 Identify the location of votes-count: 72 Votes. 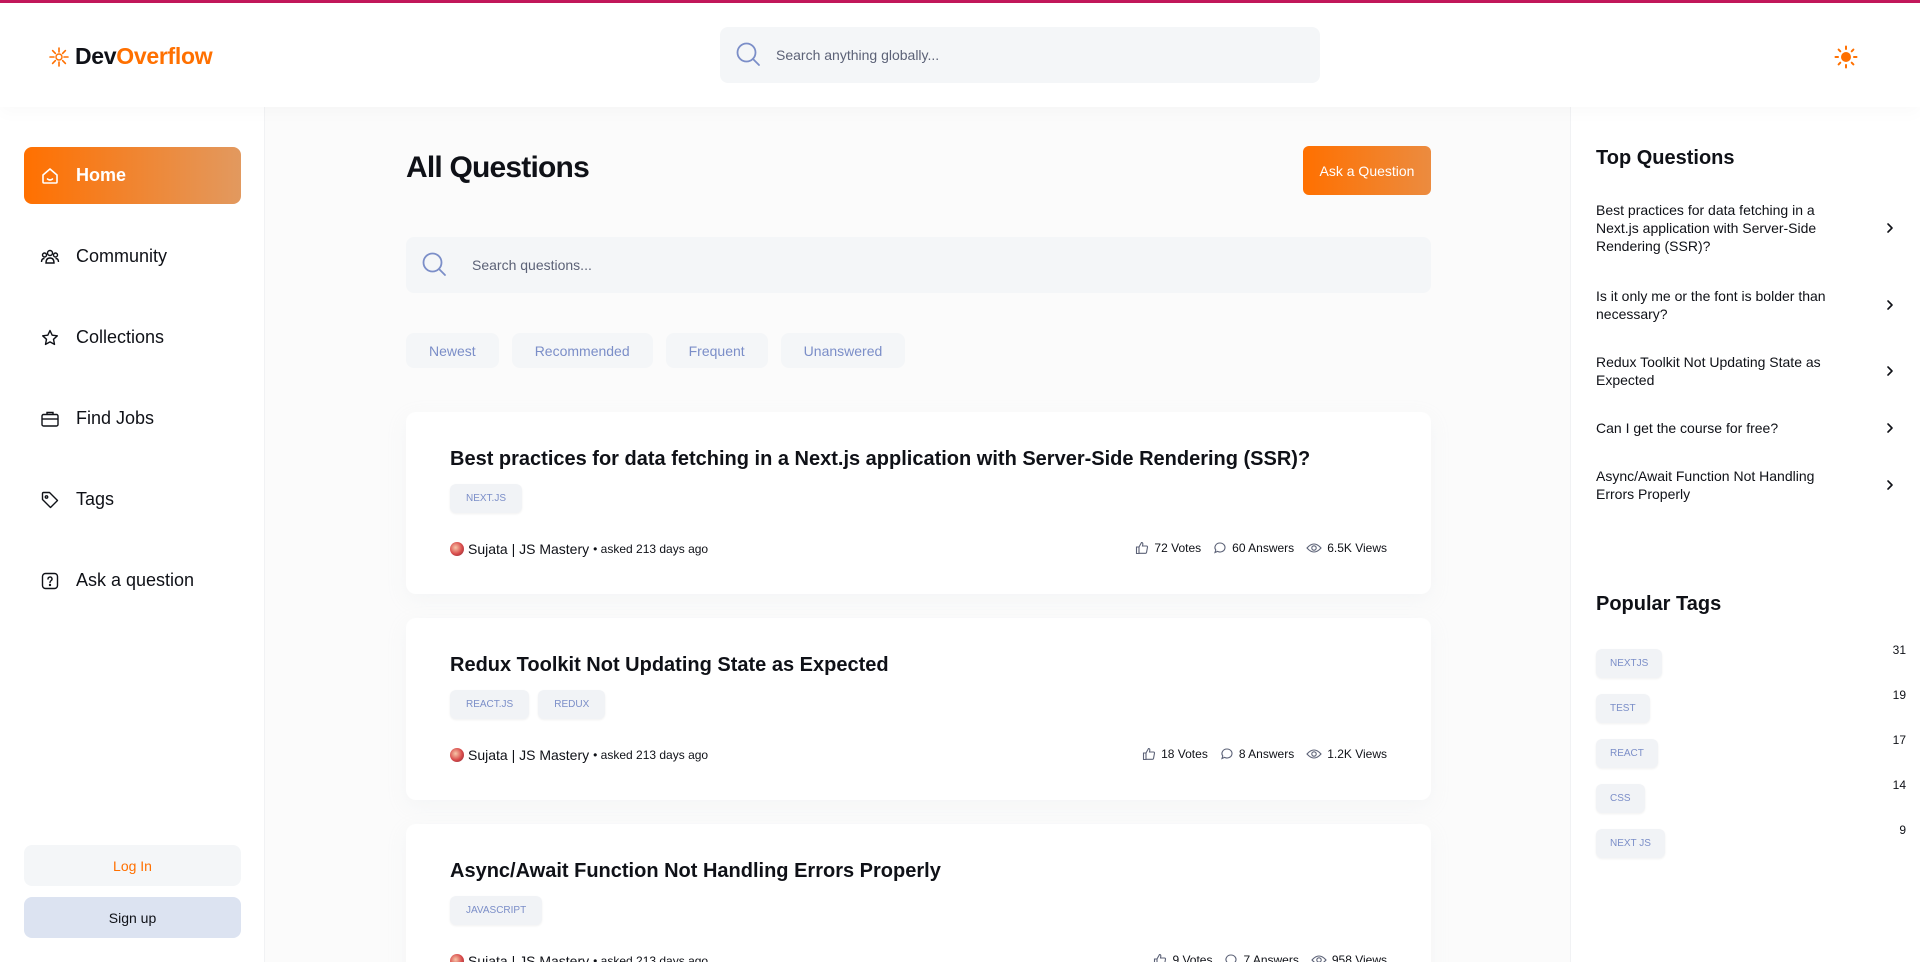
(1178, 548).